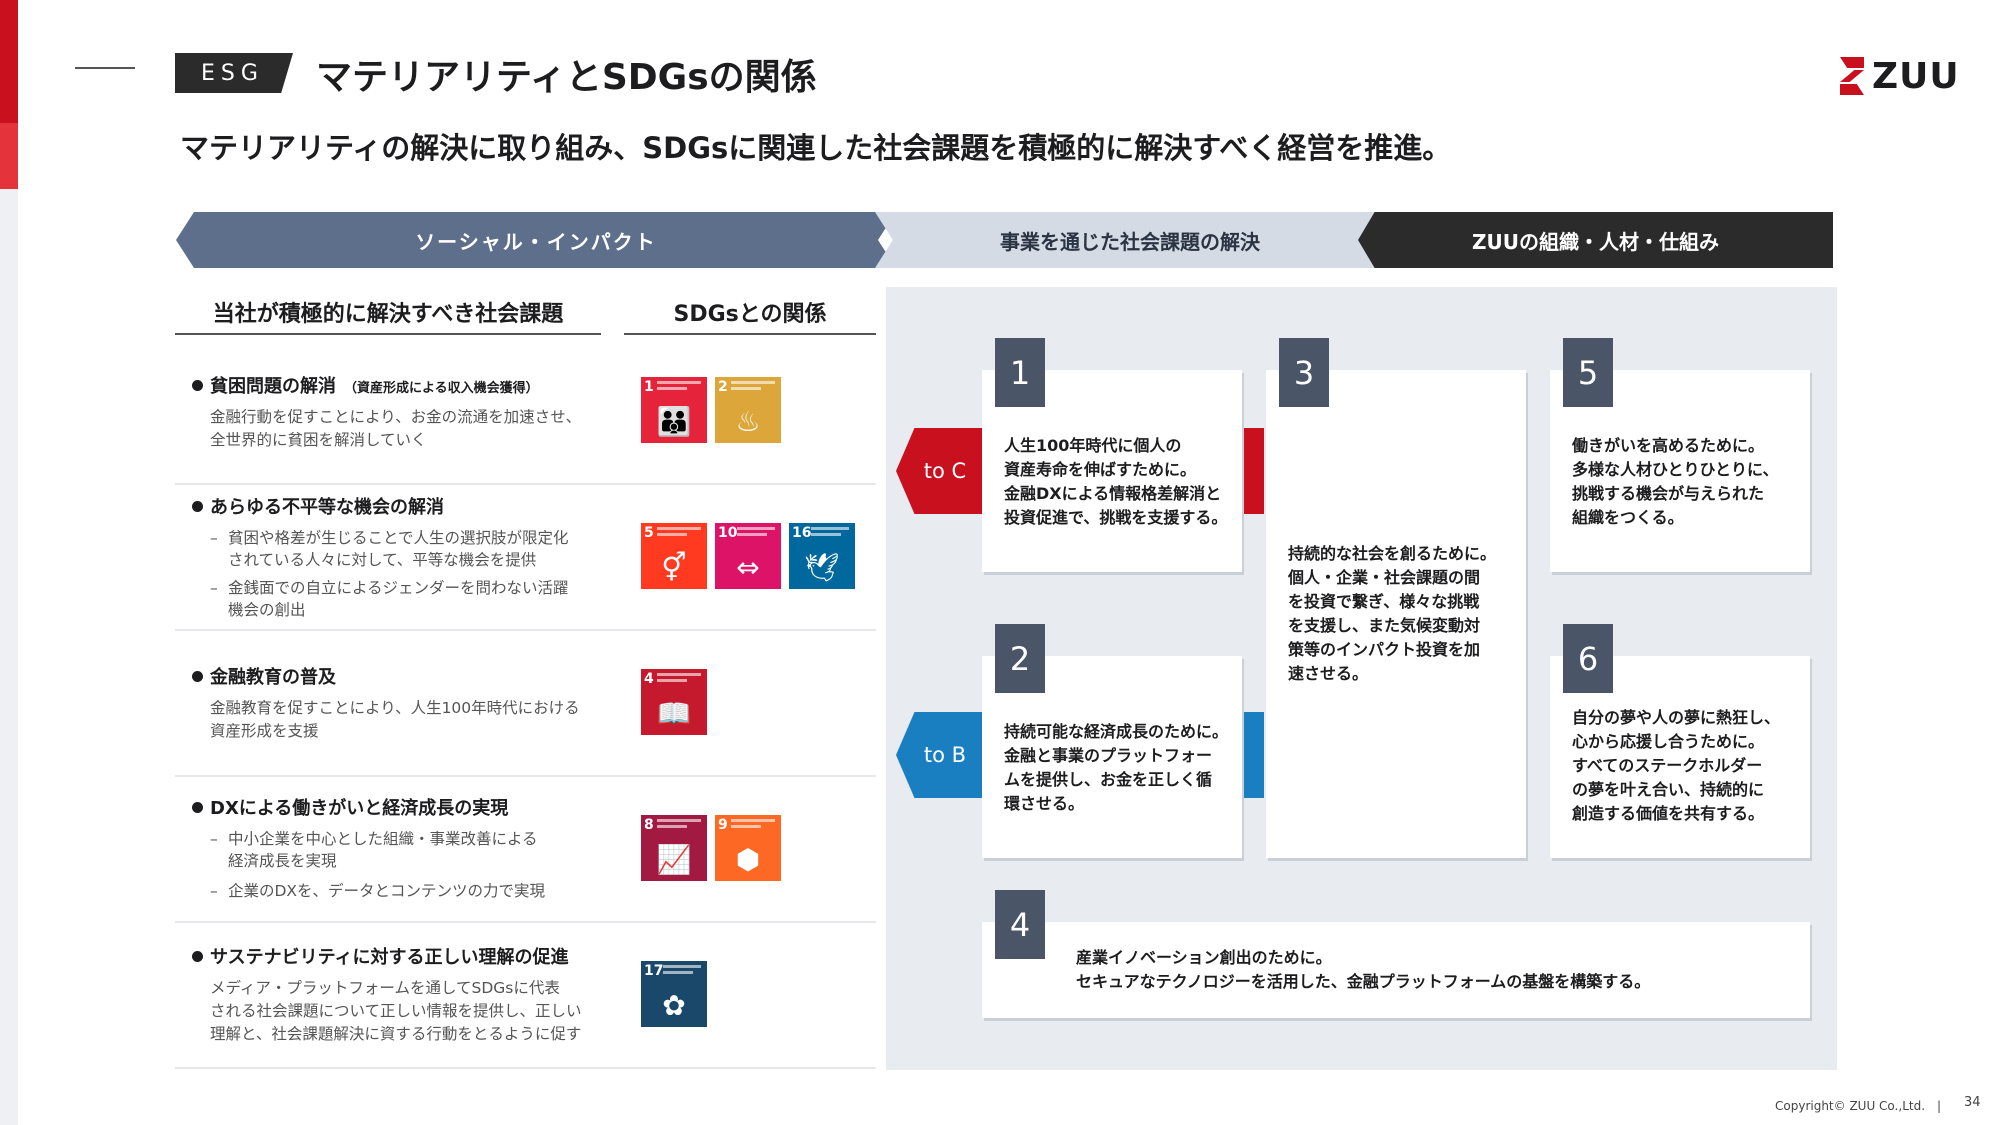 This screenshot has height=1125, width=2000. Describe the element at coordinates (388, 314) in the screenshot. I see `column-header-issues: 当社が積極的に解決すべき社会課題` at that location.